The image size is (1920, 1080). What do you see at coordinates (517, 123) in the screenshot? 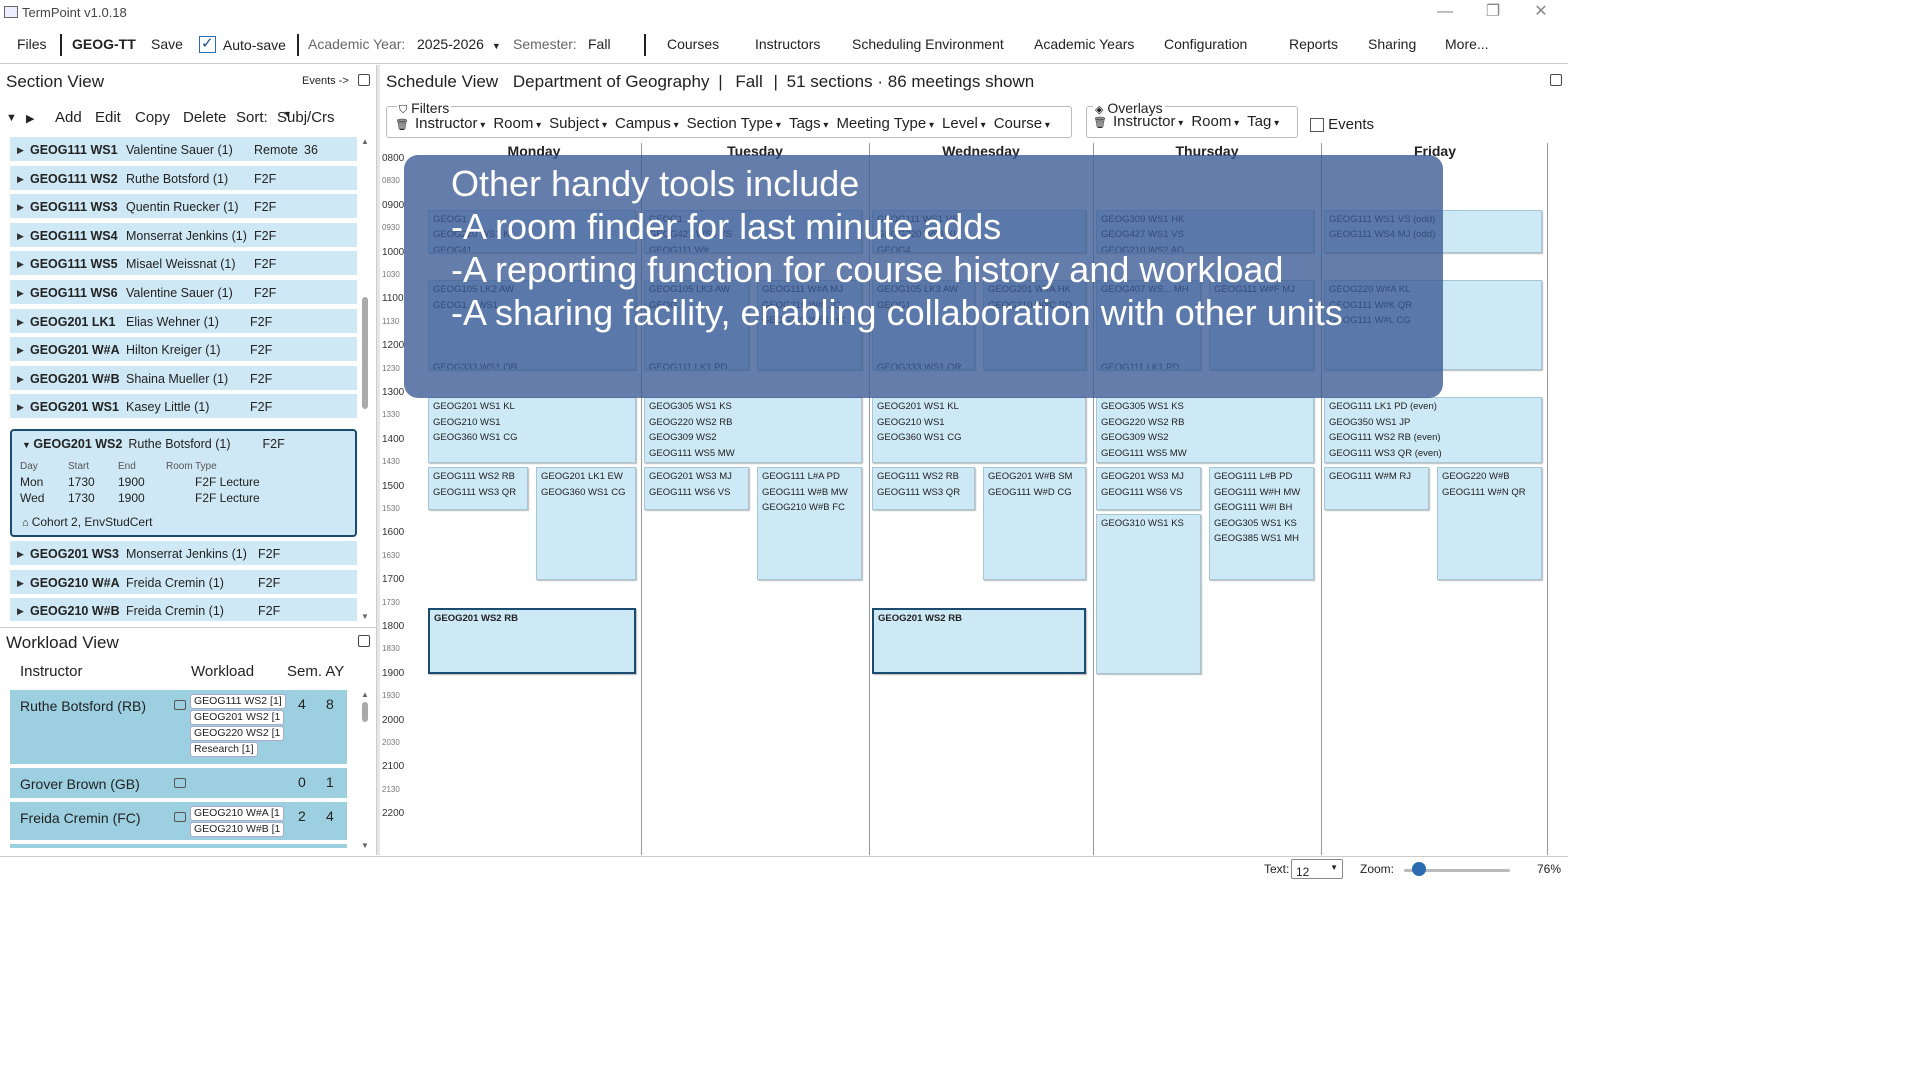
I see `filter-room: Room ▾` at bounding box center [517, 123].